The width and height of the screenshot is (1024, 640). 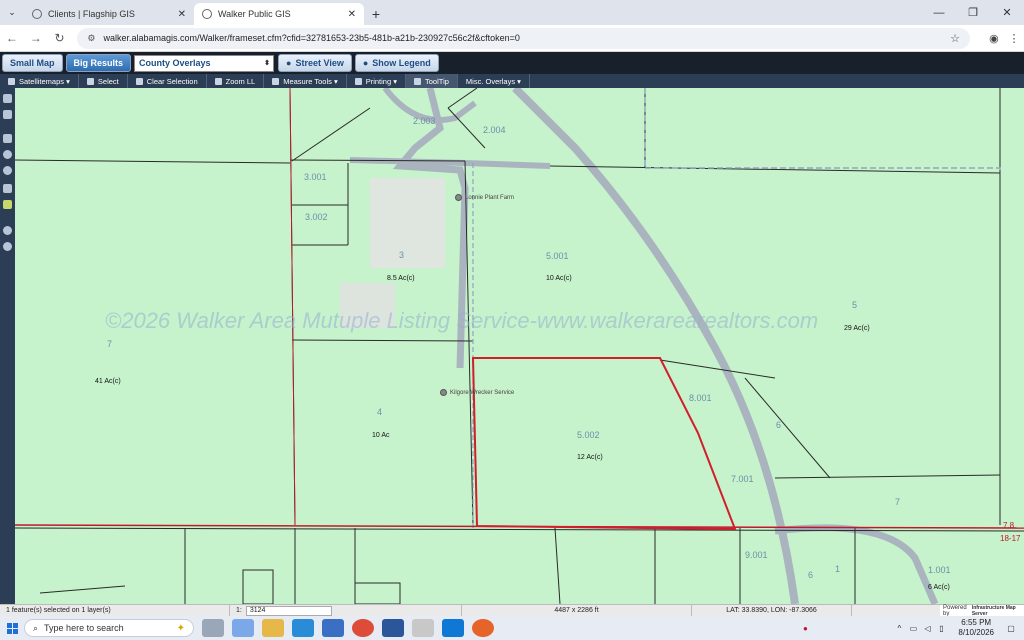 I want to click on poi-label: Lonnie Plant Farm, so click(x=490, y=197).